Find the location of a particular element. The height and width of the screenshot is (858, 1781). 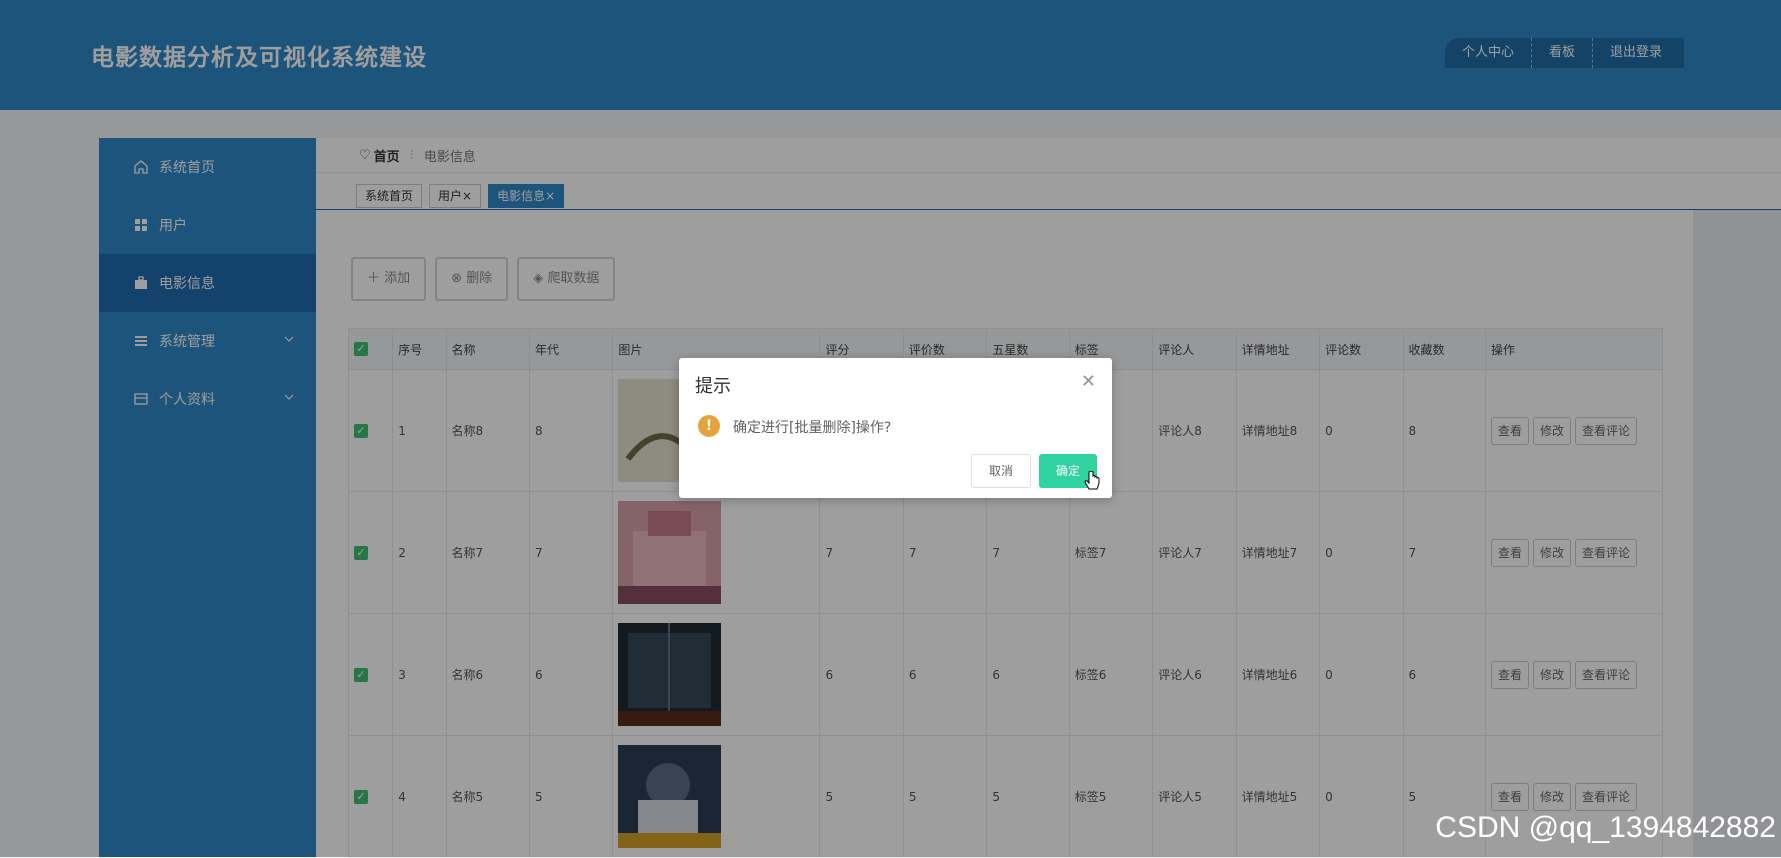

watermark: CSDN @qq_1394842882 is located at coordinates (1605, 827).